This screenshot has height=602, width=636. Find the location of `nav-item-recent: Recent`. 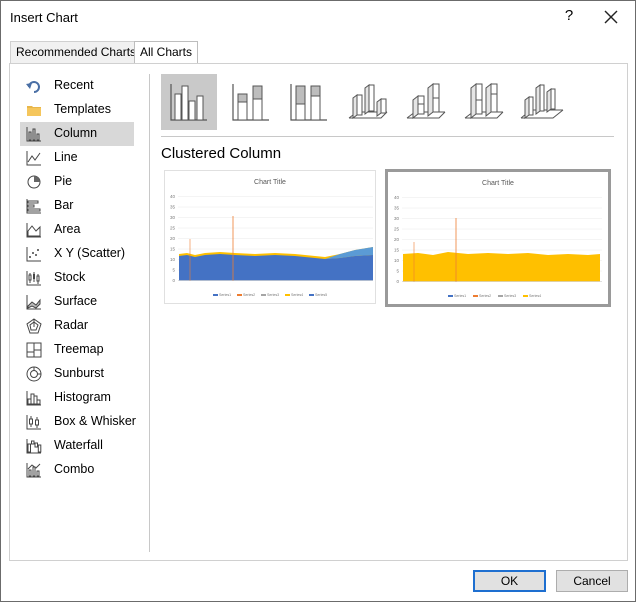

nav-item-recent: Recent is located at coordinates (77, 86).